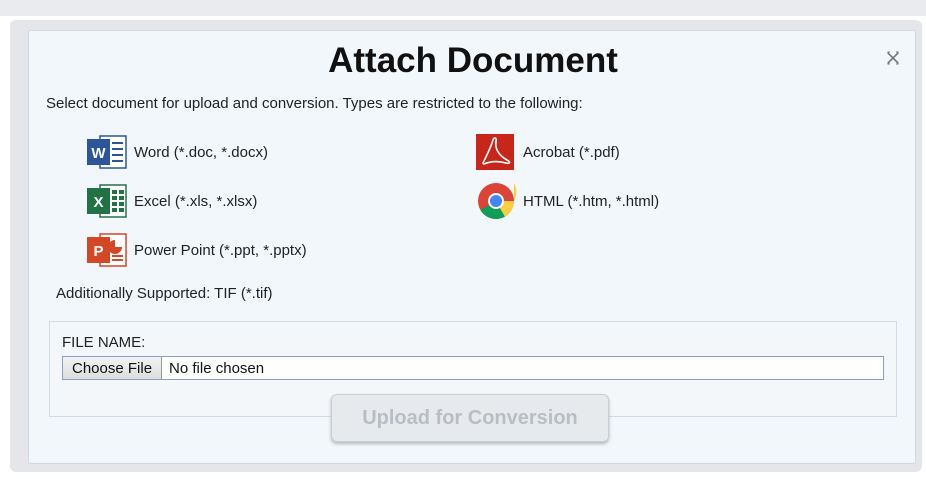 The height and width of the screenshot is (479, 926). What do you see at coordinates (463, 8) in the screenshot?
I see `top-bar` at bounding box center [463, 8].